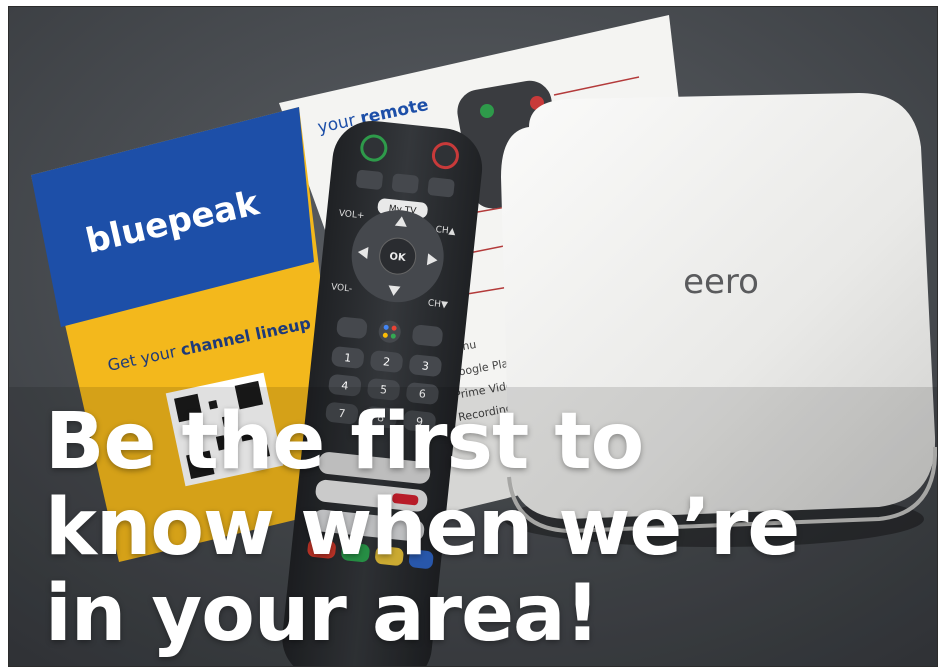 This screenshot has height=671, width=940. What do you see at coordinates (427, 335) in the screenshot?
I see `remote-home-button` at bounding box center [427, 335].